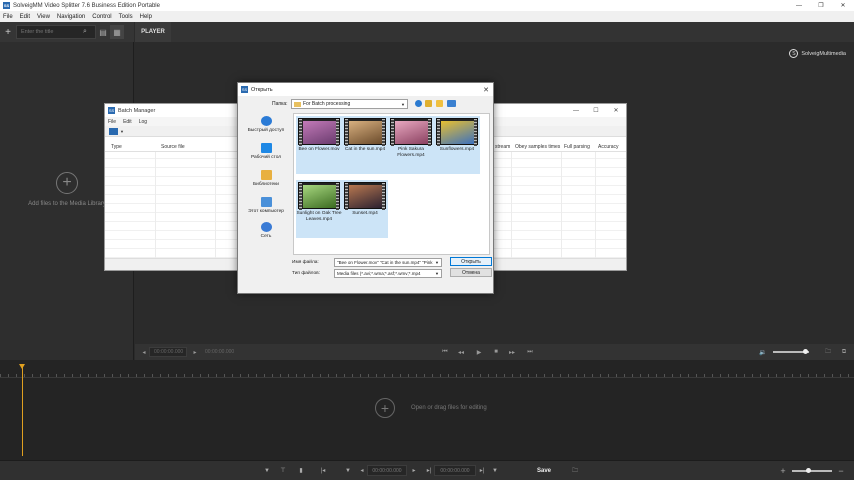  What do you see at coordinates (266, 124) in the screenshot?
I see `place-quick-access: Быстрый доступ` at bounding box center [266, 124].